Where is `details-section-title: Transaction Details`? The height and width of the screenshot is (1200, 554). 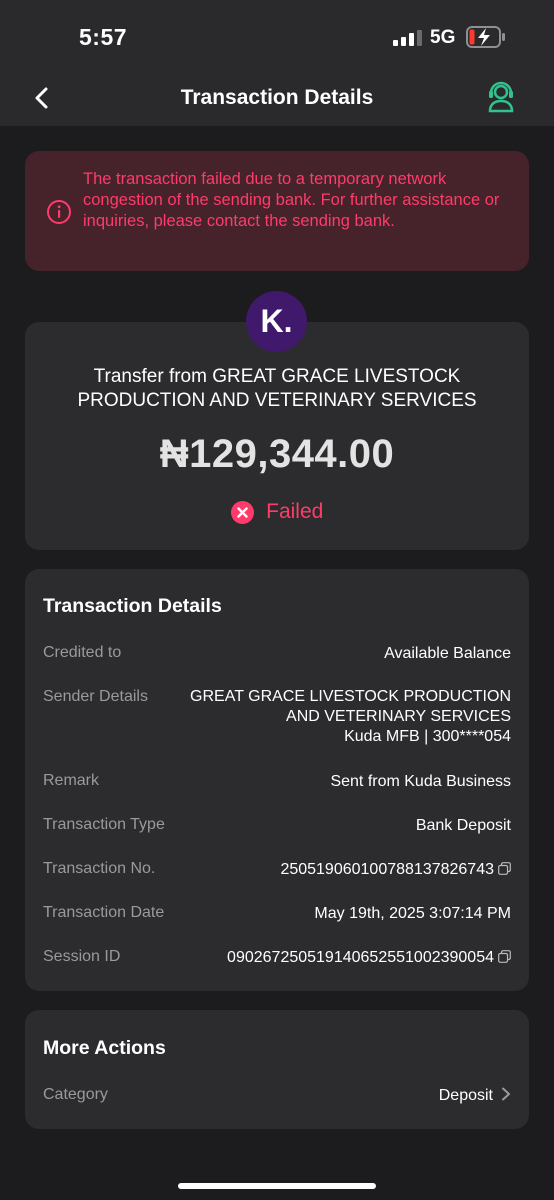 details-section-title: Transaction Details is located at coordinates (132, 606).